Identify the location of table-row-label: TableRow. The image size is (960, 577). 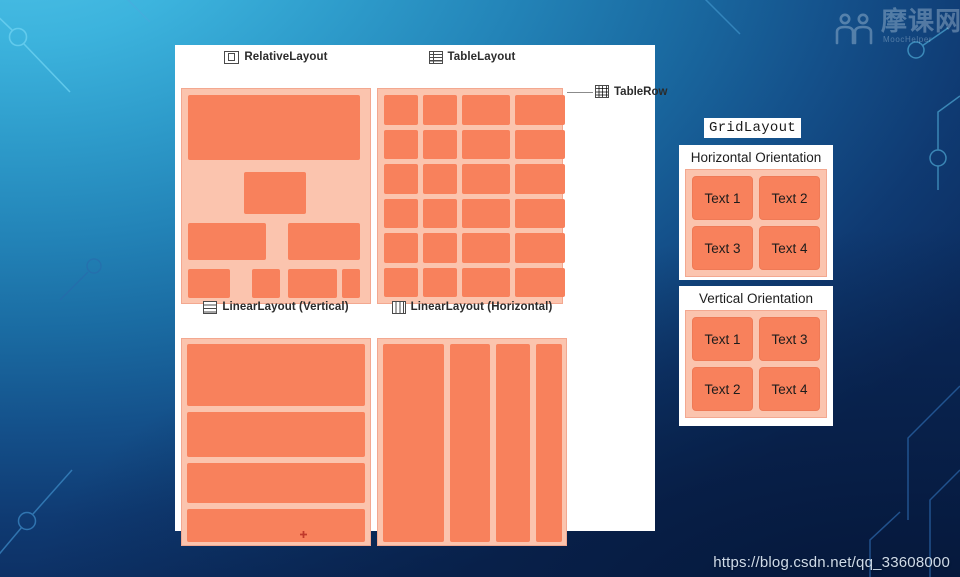
(641, 91).